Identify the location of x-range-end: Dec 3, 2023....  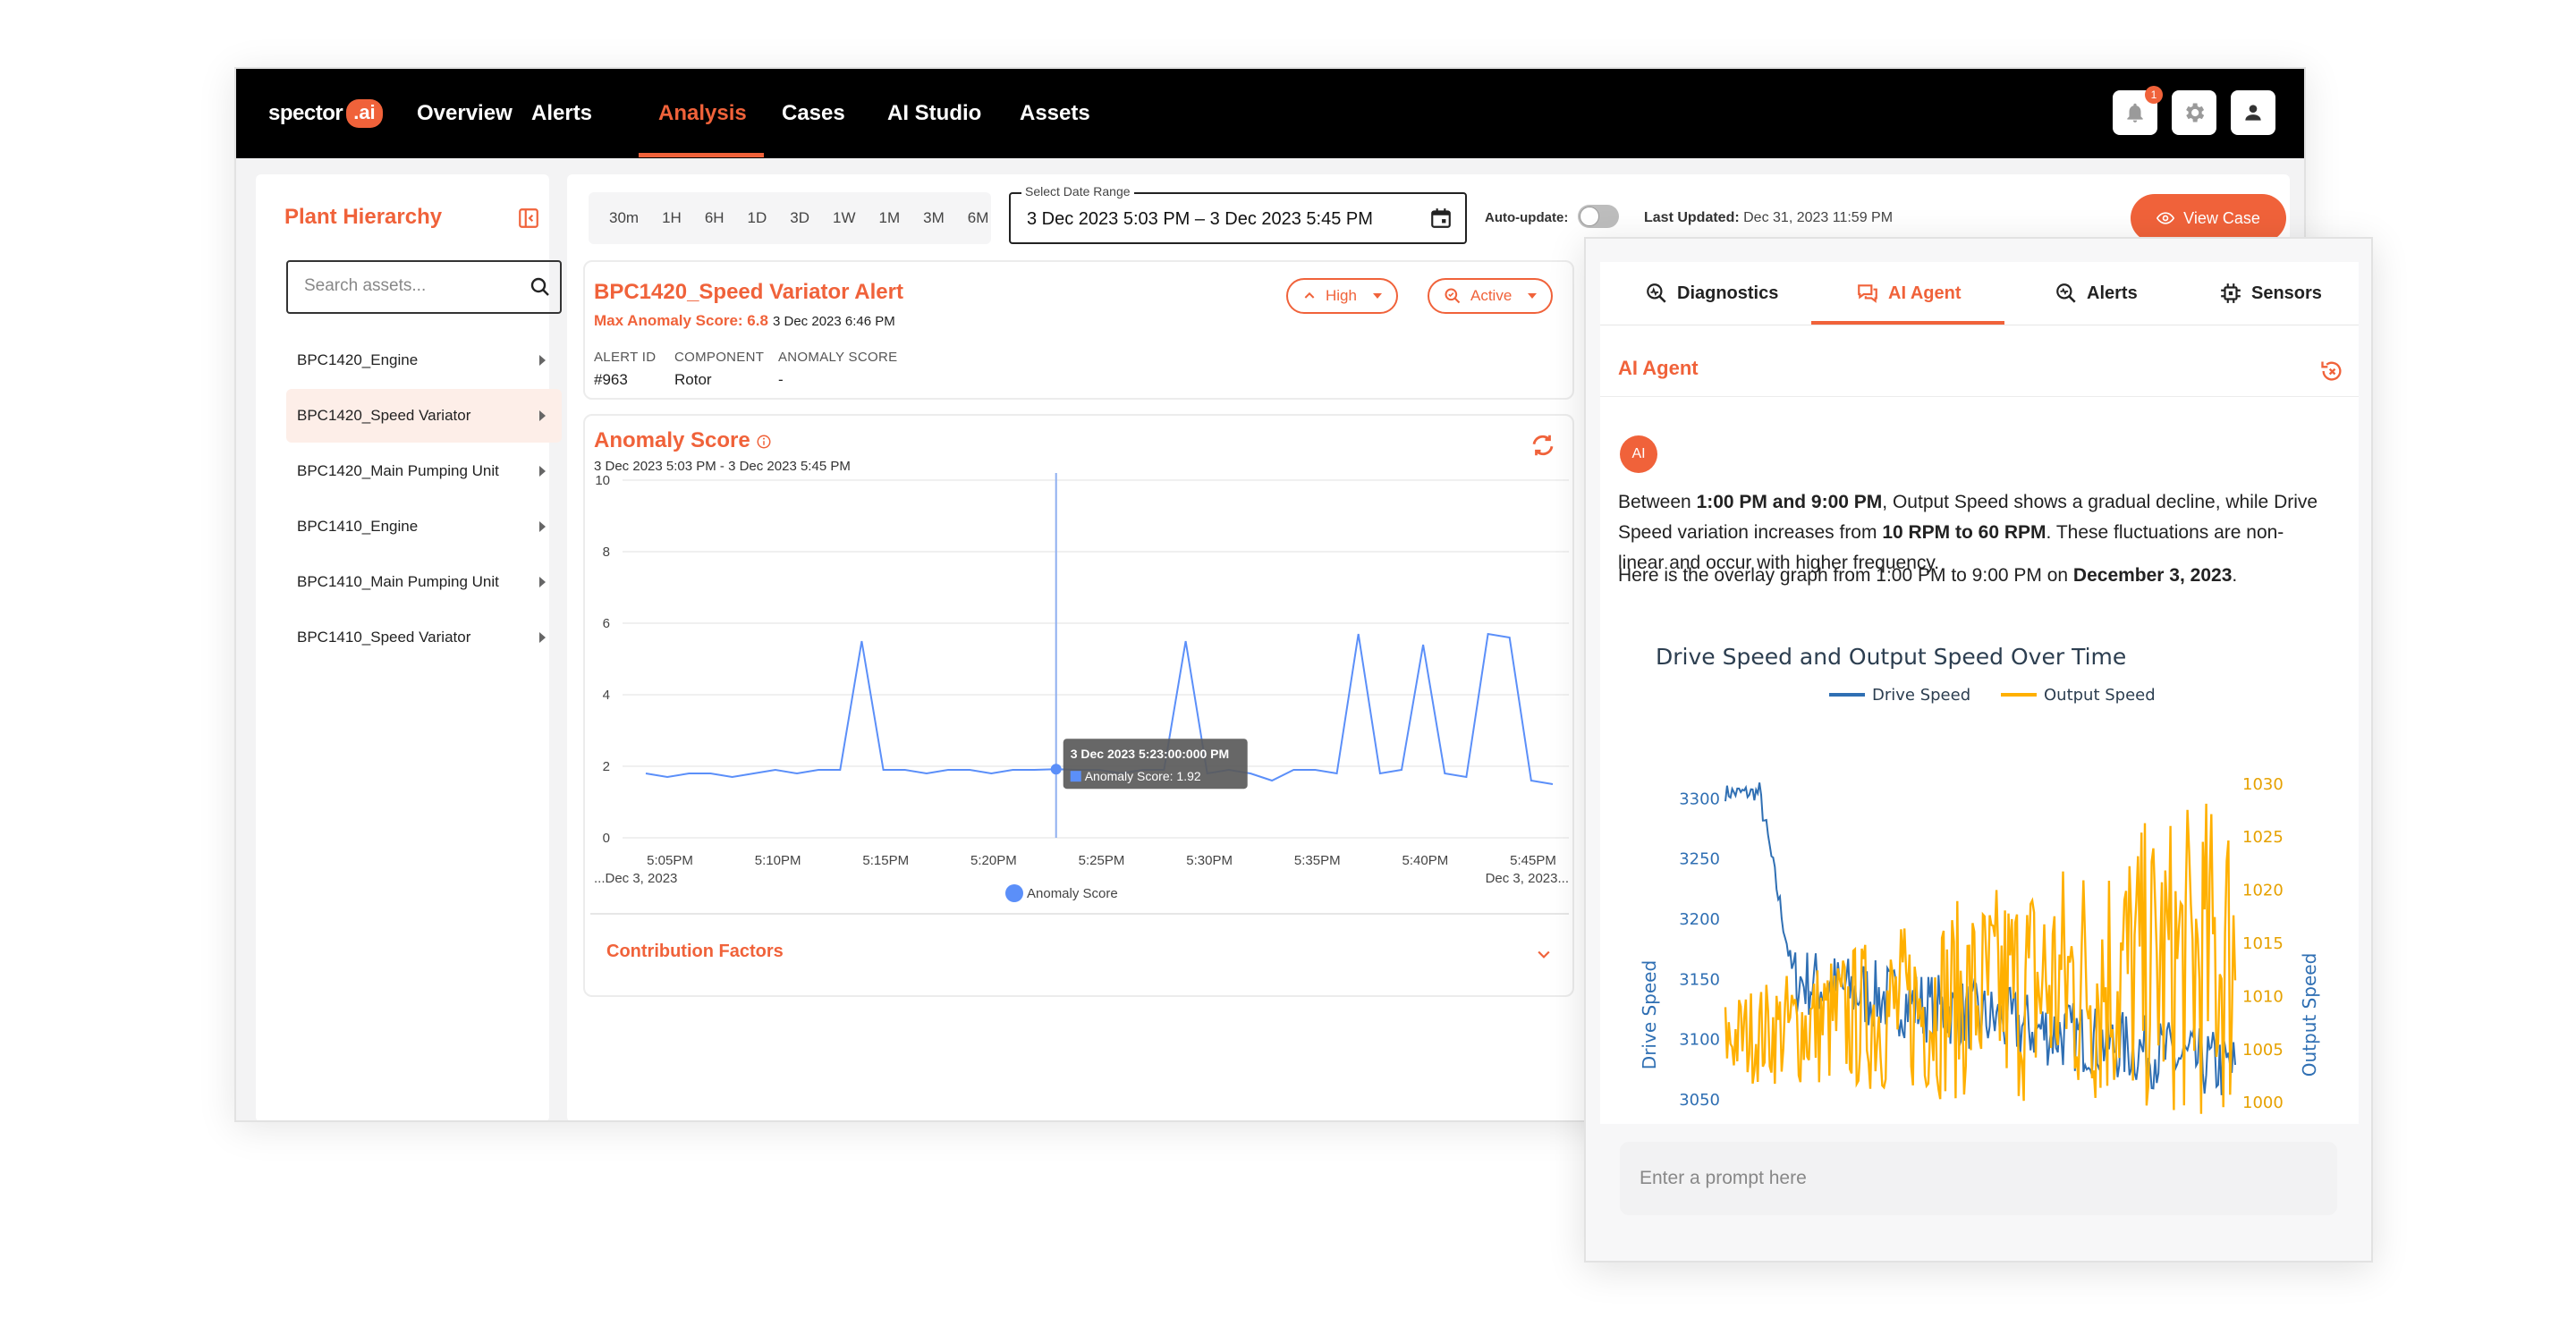
(1527, 878).